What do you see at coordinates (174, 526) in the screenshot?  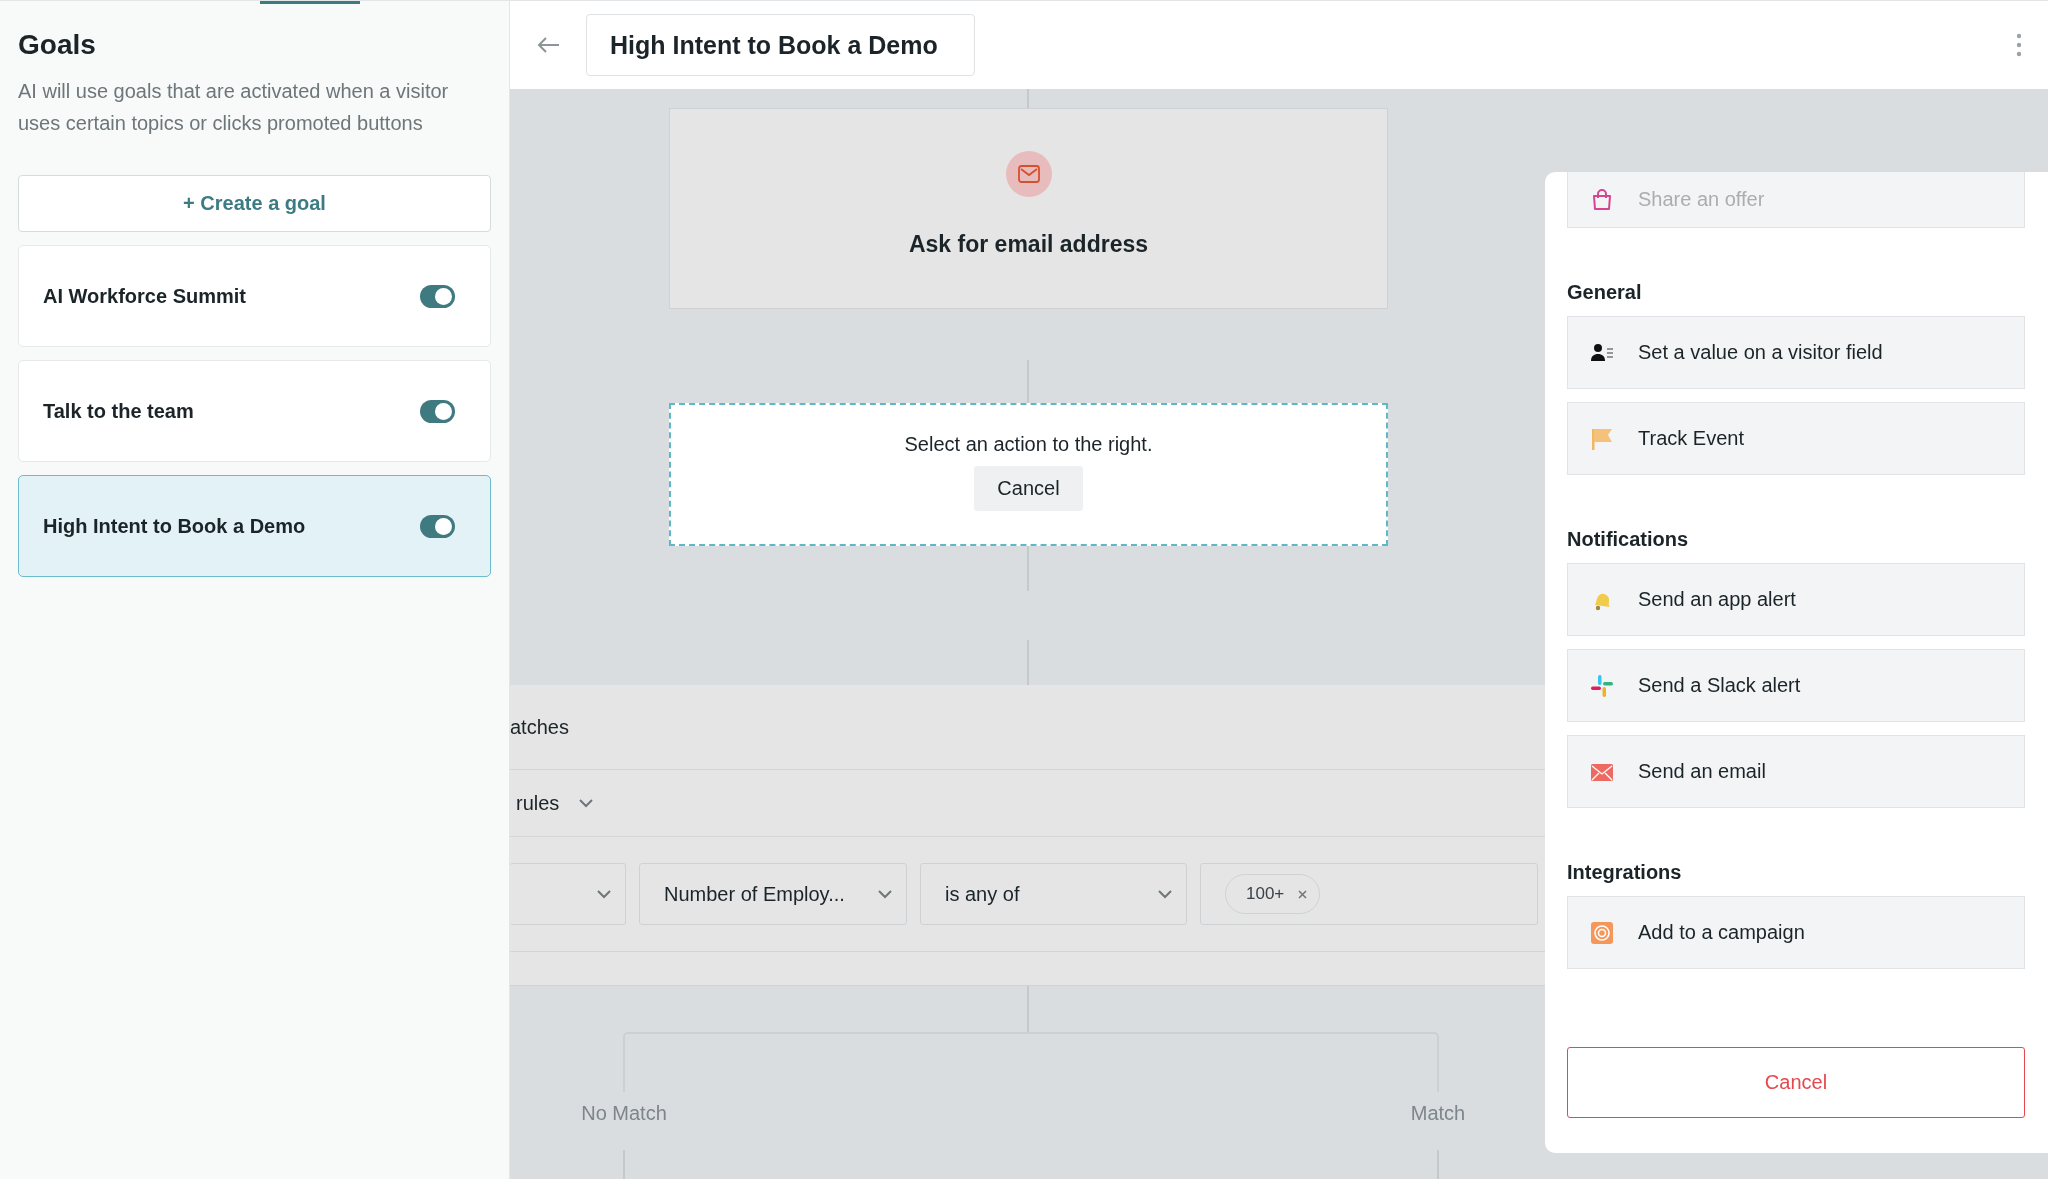 I see `goal-name: High Intent to Book a Demo` at bounding box center [174, 526].